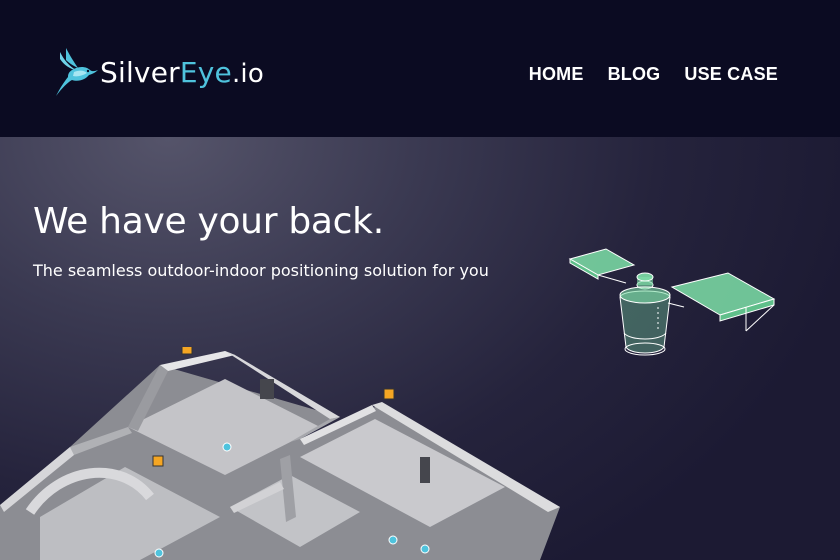 The height and width of the screenshot is (560, 840). Describe the element at coordinates (634, 74) in the screenshot. I see `nav-blog: BLOG` at that location.